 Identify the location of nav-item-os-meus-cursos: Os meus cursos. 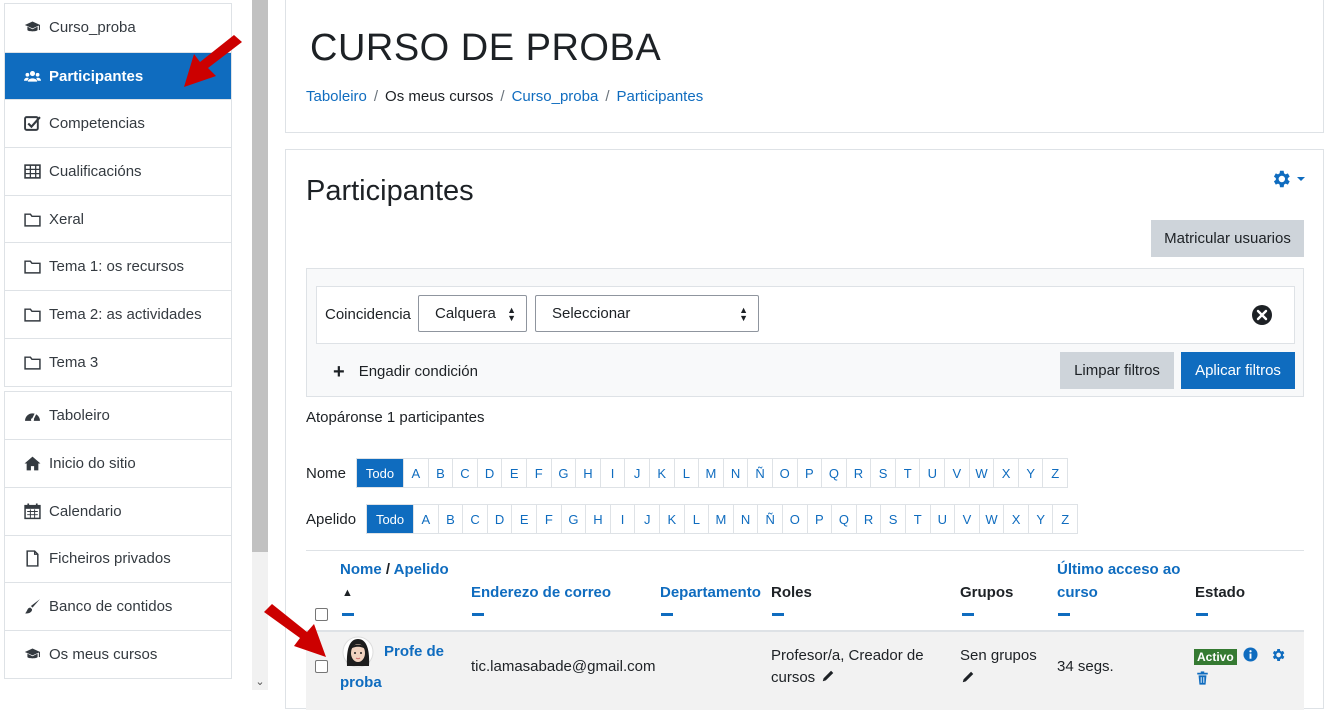
(118, 653).